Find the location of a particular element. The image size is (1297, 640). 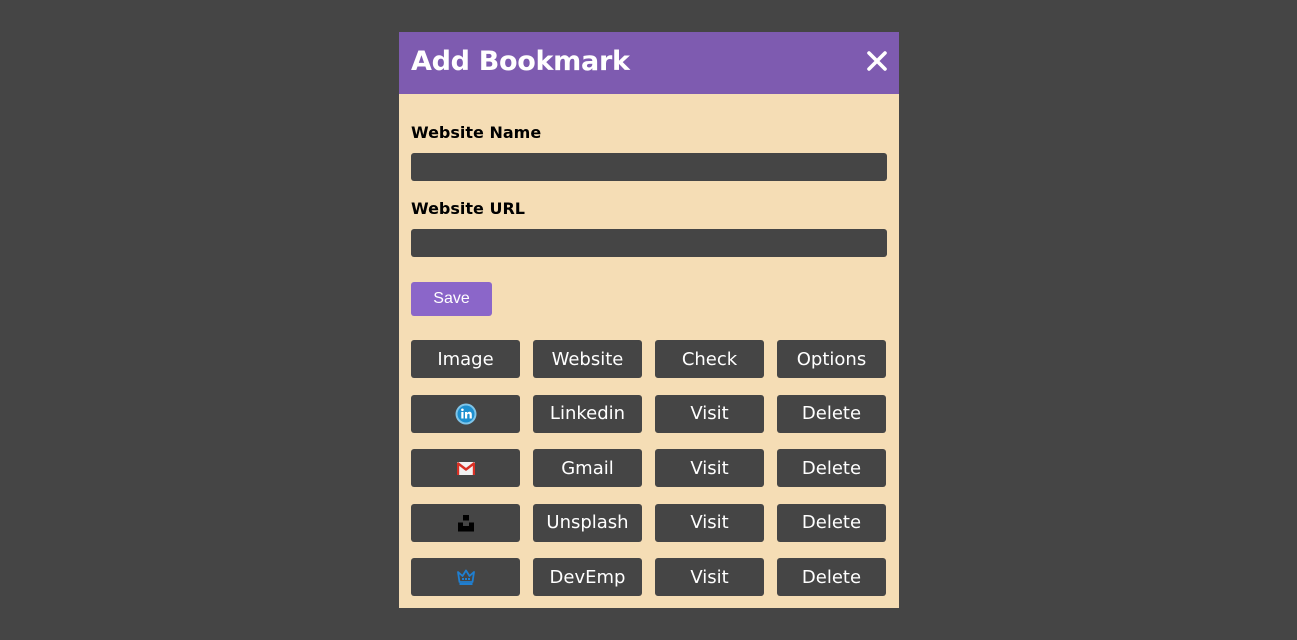

website-name-input is located at coordinates (649, 167).